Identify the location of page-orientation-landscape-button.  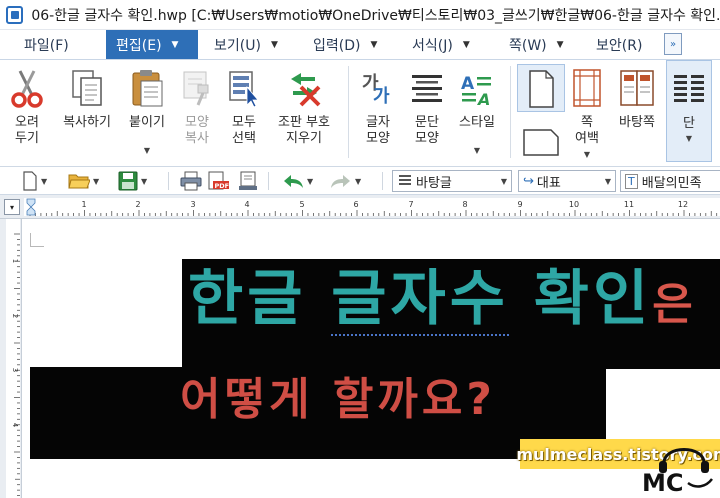
(541, 140).